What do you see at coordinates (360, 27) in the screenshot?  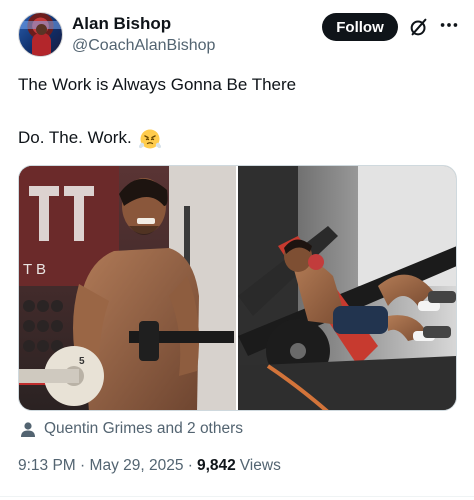 I see `follow-button: Follow` at bounding box center [360, 27].